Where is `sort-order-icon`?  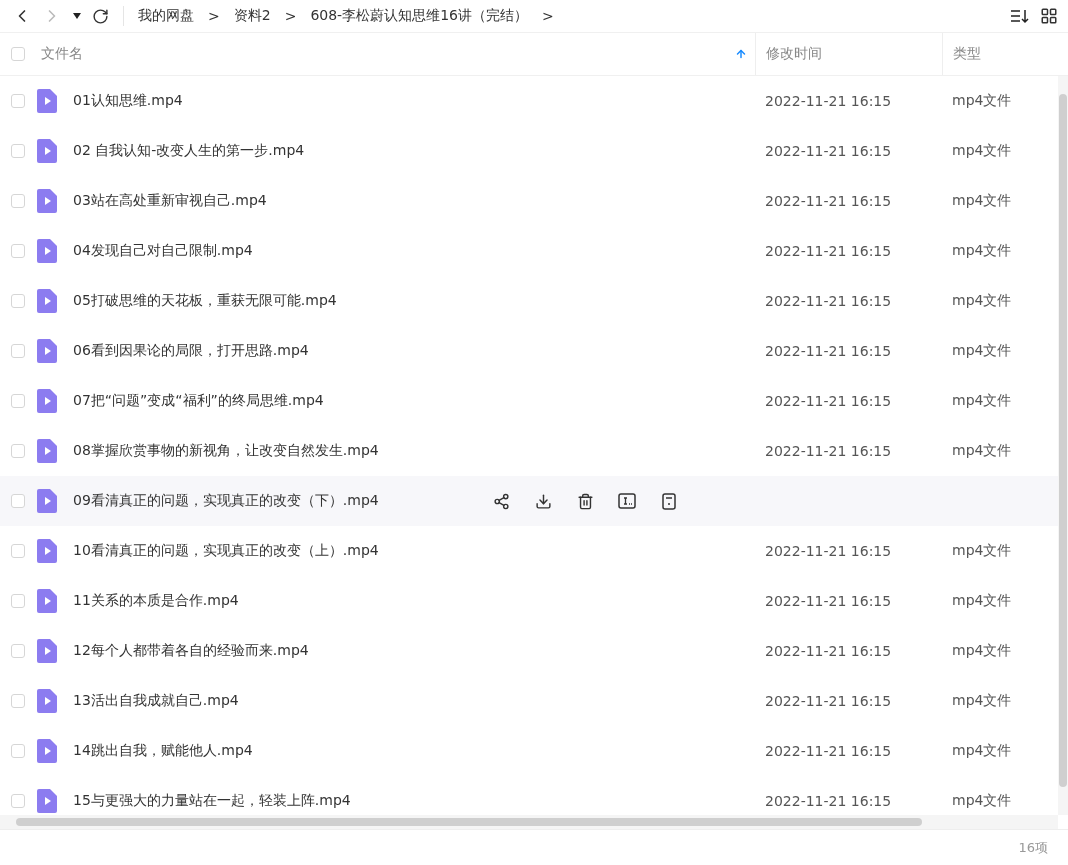 sort-order-icon is located at coordinates (1020, 16).